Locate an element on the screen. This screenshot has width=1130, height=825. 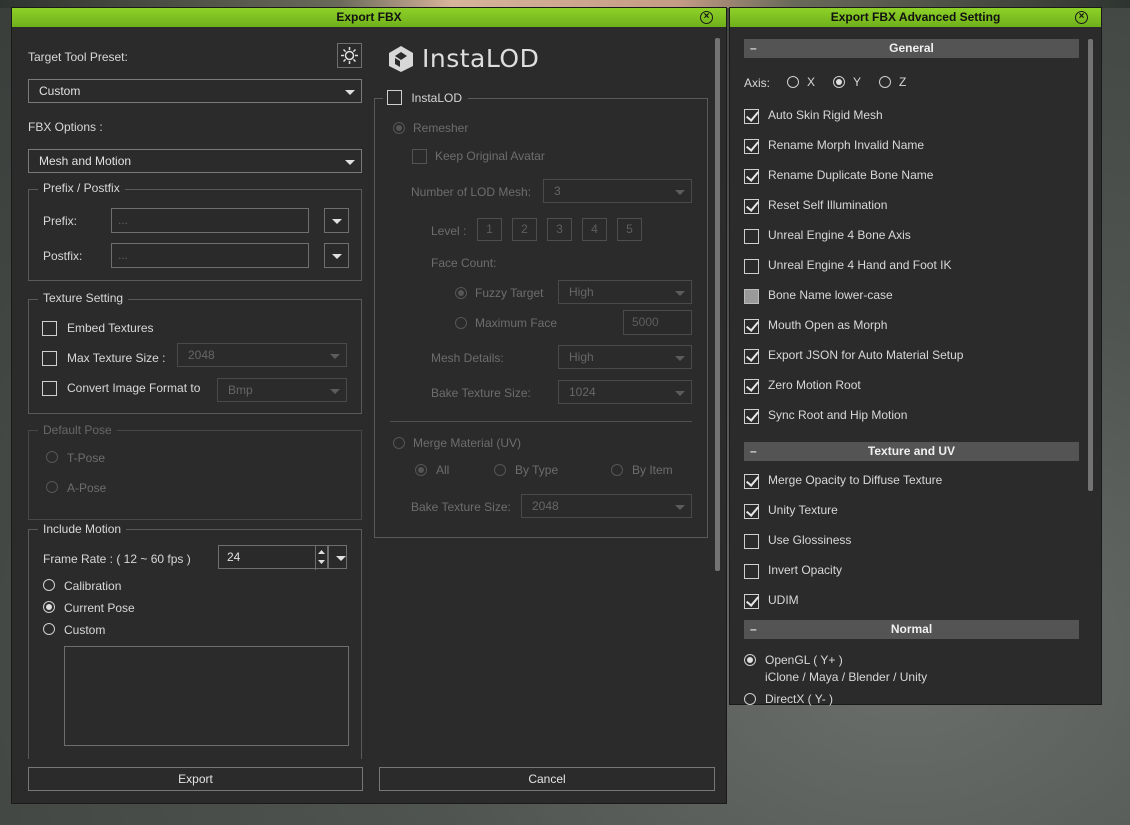
axis-y-radio is located at coordinates (839, 82).